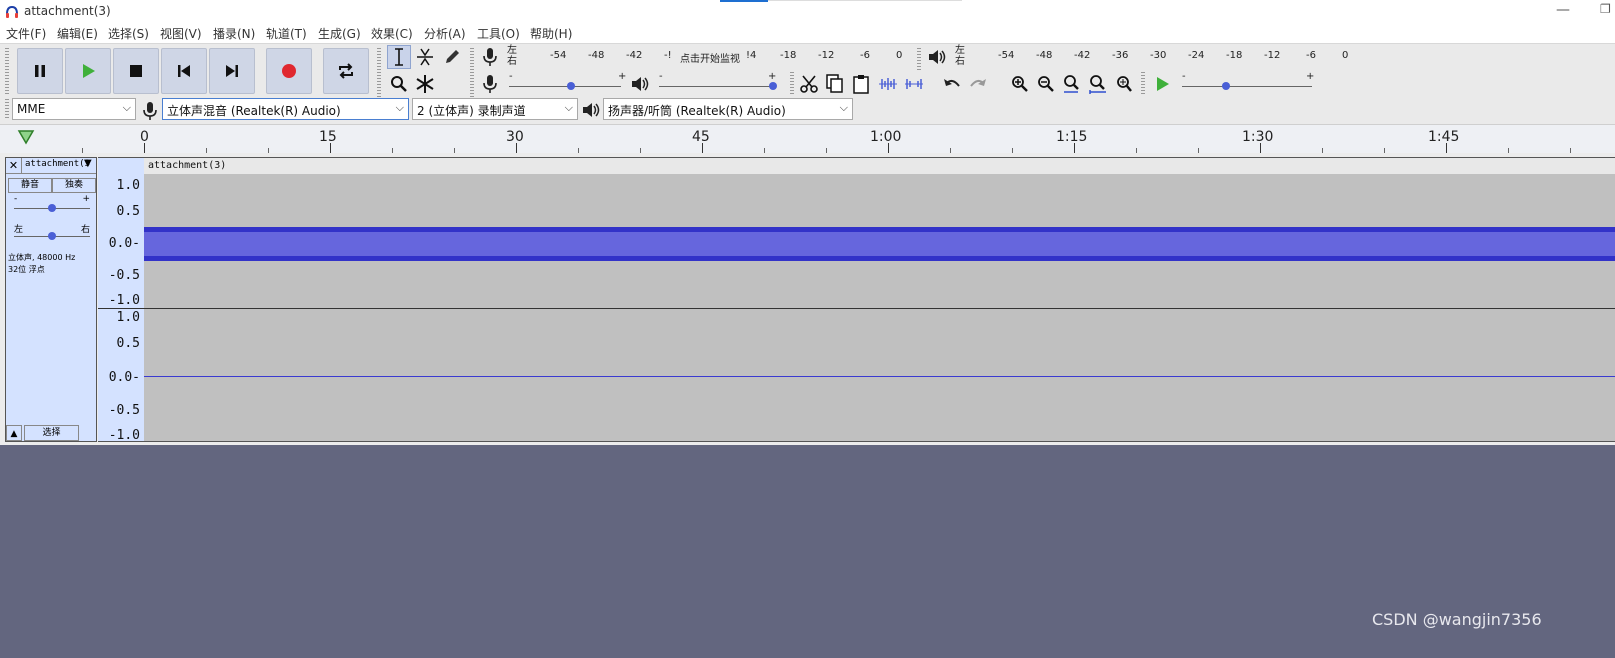 This screenshot has height=658, width=1615. Describe the element at coordinates (67, 11) in the screenshot. I see `window-title: attachment(3)` at that location.